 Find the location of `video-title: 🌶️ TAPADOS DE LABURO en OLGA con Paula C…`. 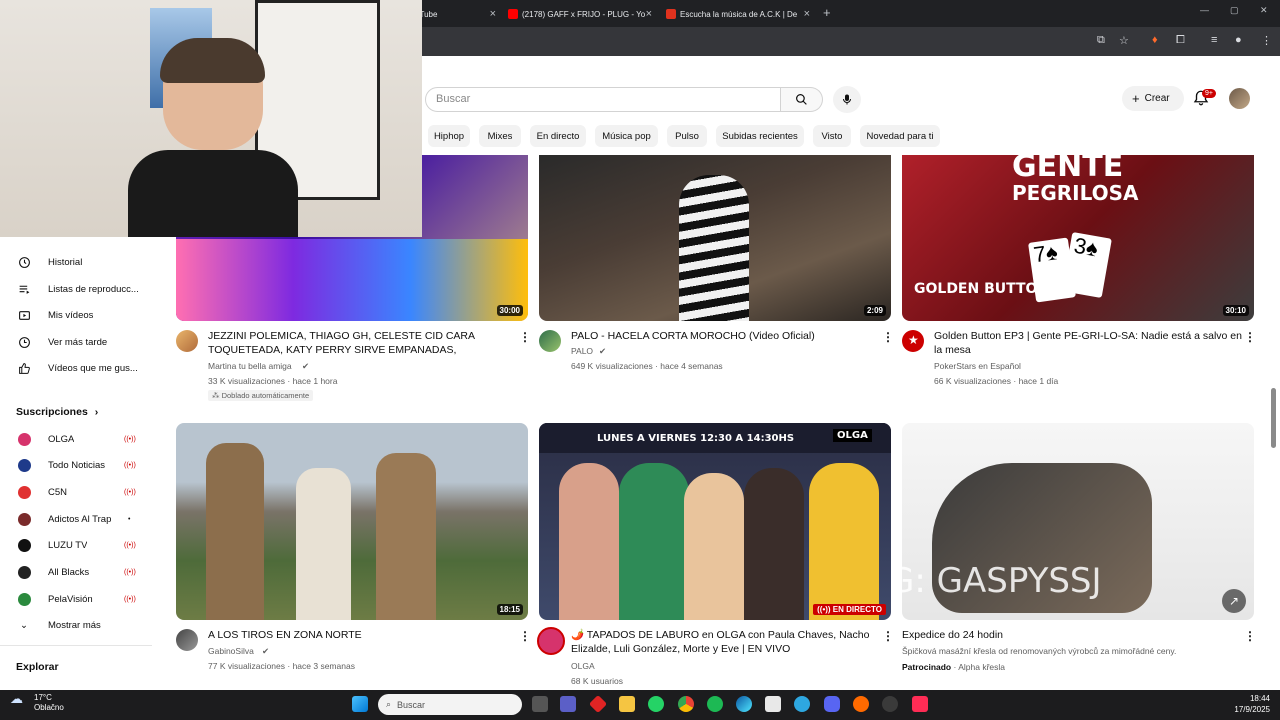

video-title: 🌶️ TAPADOS DE LABURO en OLGA con Paula C… is located at coordinates (723, 642).